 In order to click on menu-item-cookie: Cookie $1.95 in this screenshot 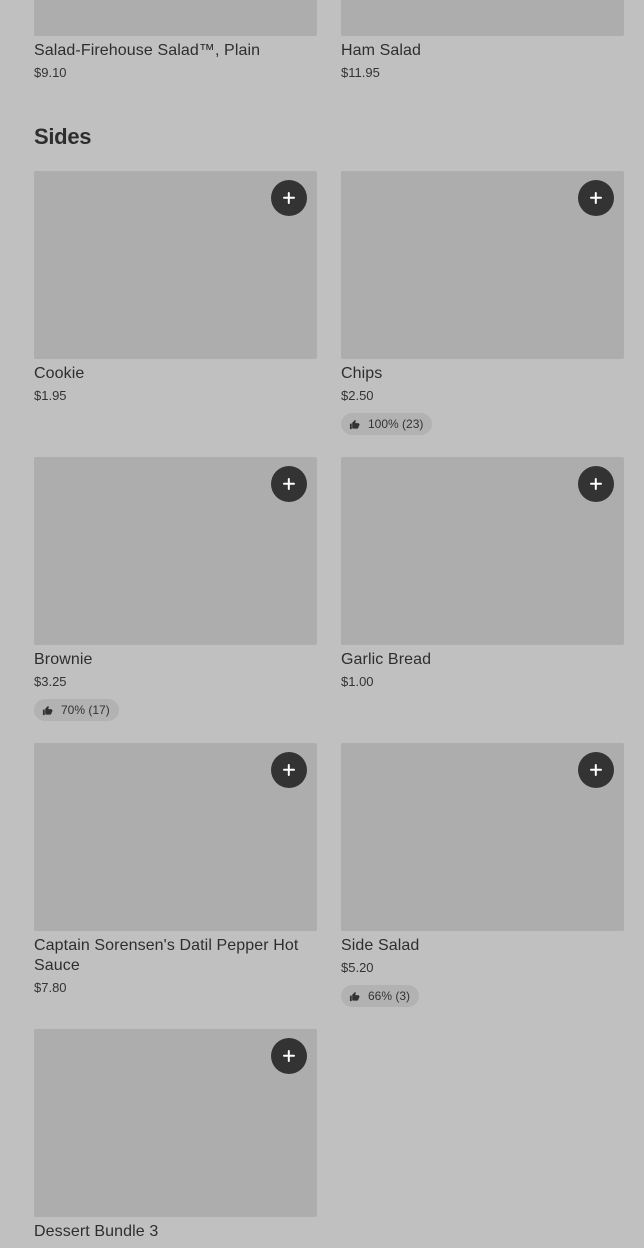, I will do `click(175, 287)`.